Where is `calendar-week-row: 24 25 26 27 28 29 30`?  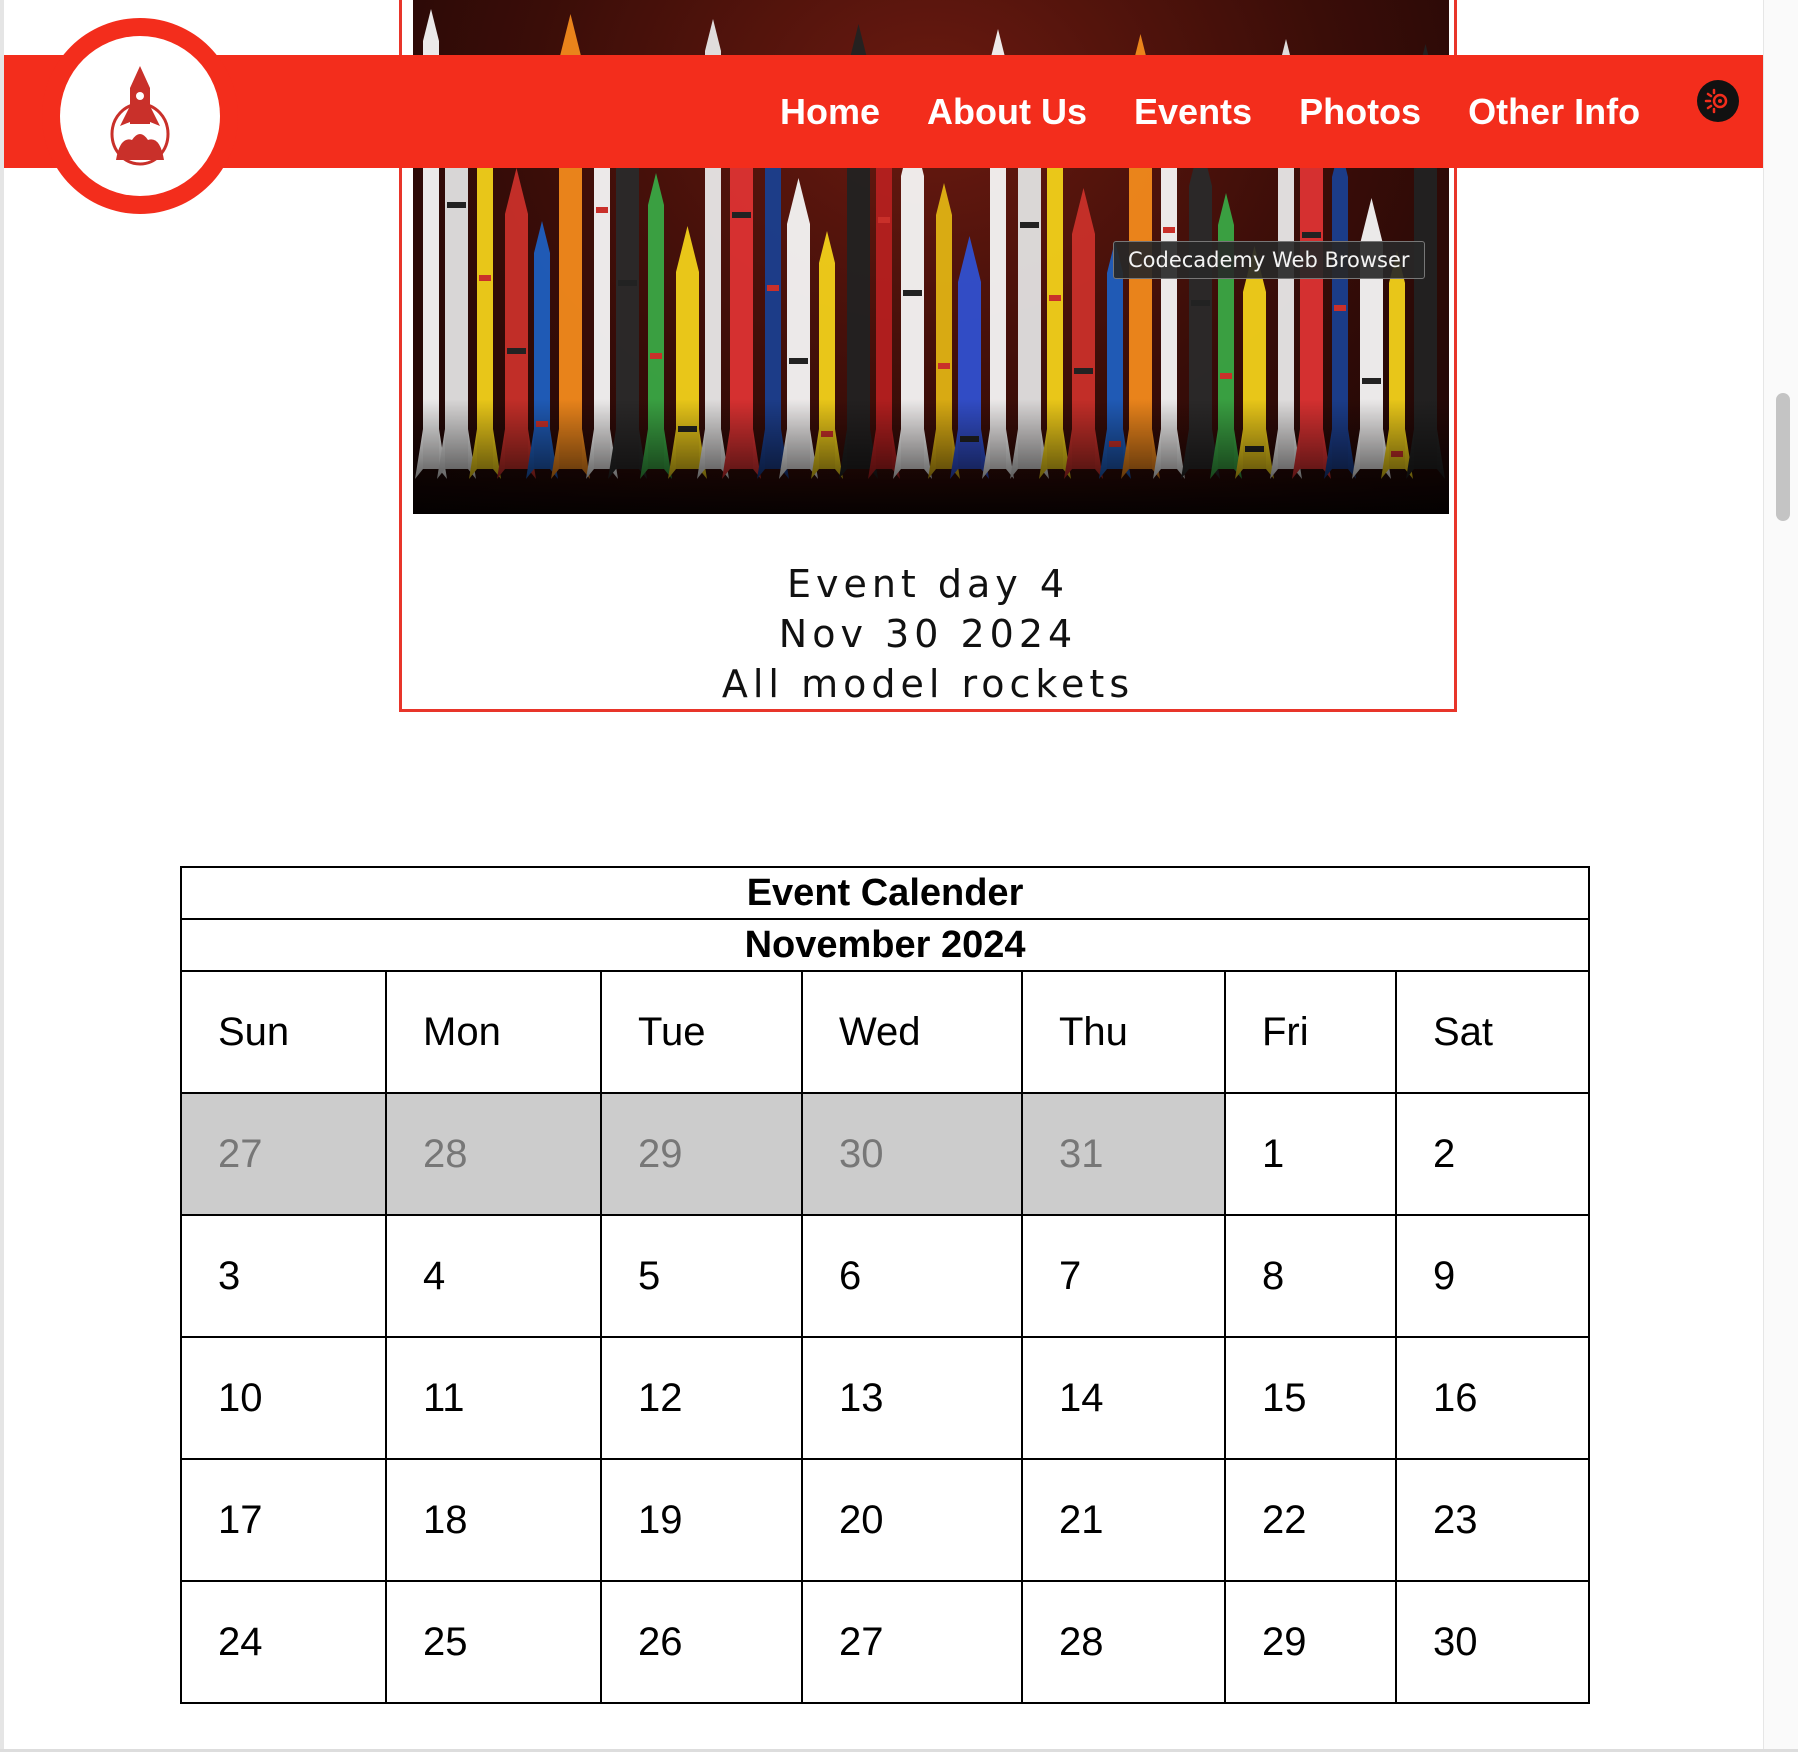 calendar-week-row: 24 25 26 27 28 29 30 is located at coordinates (885, 1642).